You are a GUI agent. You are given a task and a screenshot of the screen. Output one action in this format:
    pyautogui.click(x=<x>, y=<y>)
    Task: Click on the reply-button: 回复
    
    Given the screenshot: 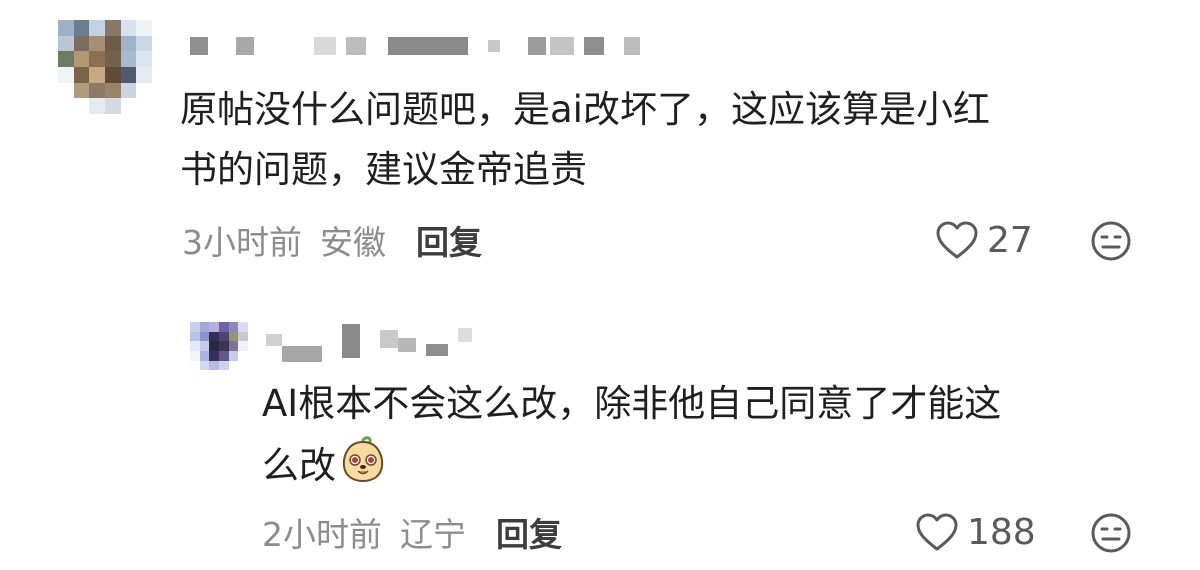 What is the action you would take?
    pyautogui.click(x=449, y=240)
    